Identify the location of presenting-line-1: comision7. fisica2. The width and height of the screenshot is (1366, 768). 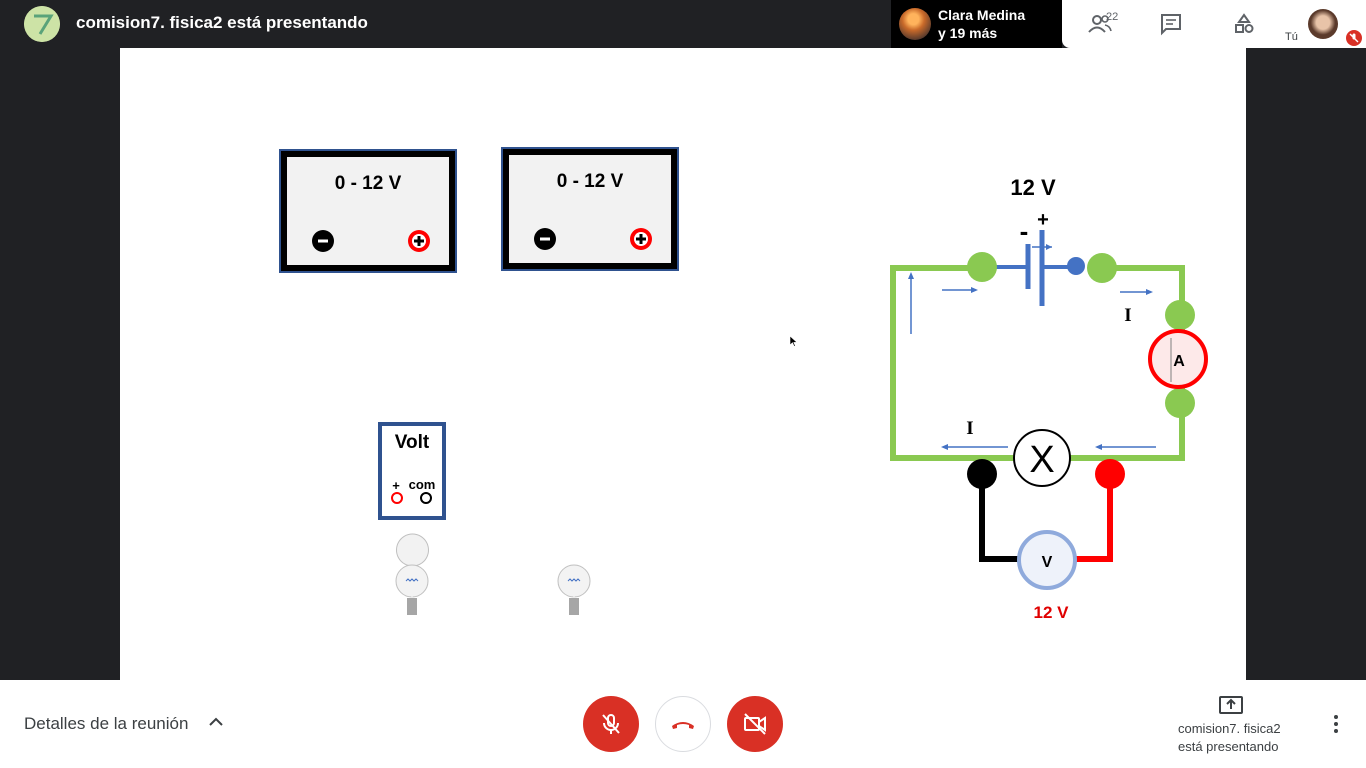
(1229, 728).